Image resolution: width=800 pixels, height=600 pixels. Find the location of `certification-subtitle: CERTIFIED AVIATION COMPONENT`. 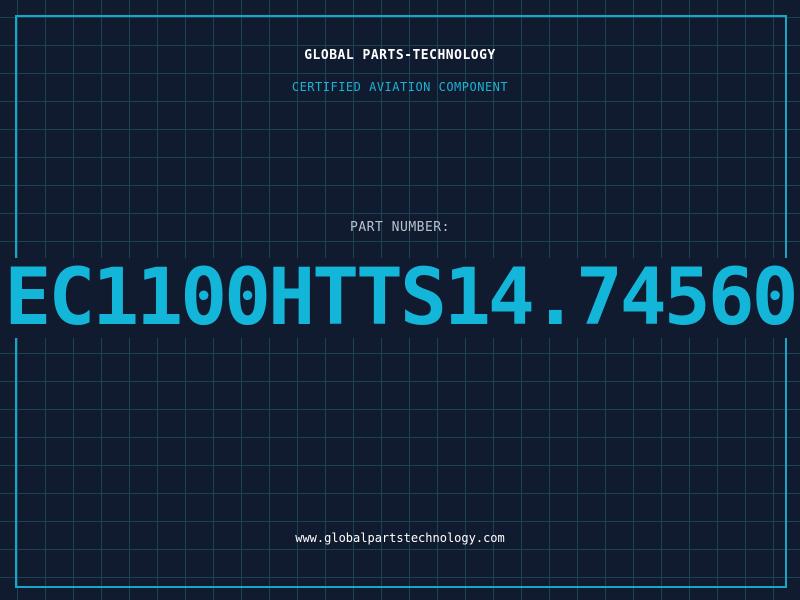

certification-subtitle: CERTIFIED AVIATION COMPONENT is located at coordinates (400, 87).